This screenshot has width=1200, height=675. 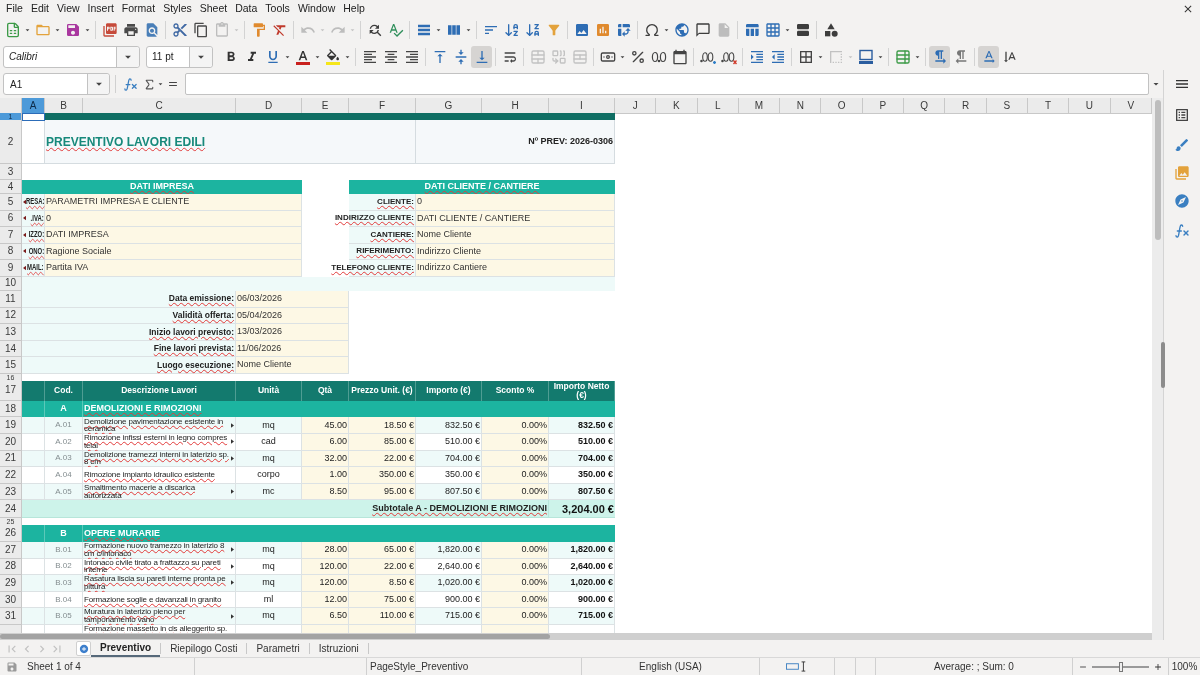 I want to click on column-header: H, so click(x=515, y=106).